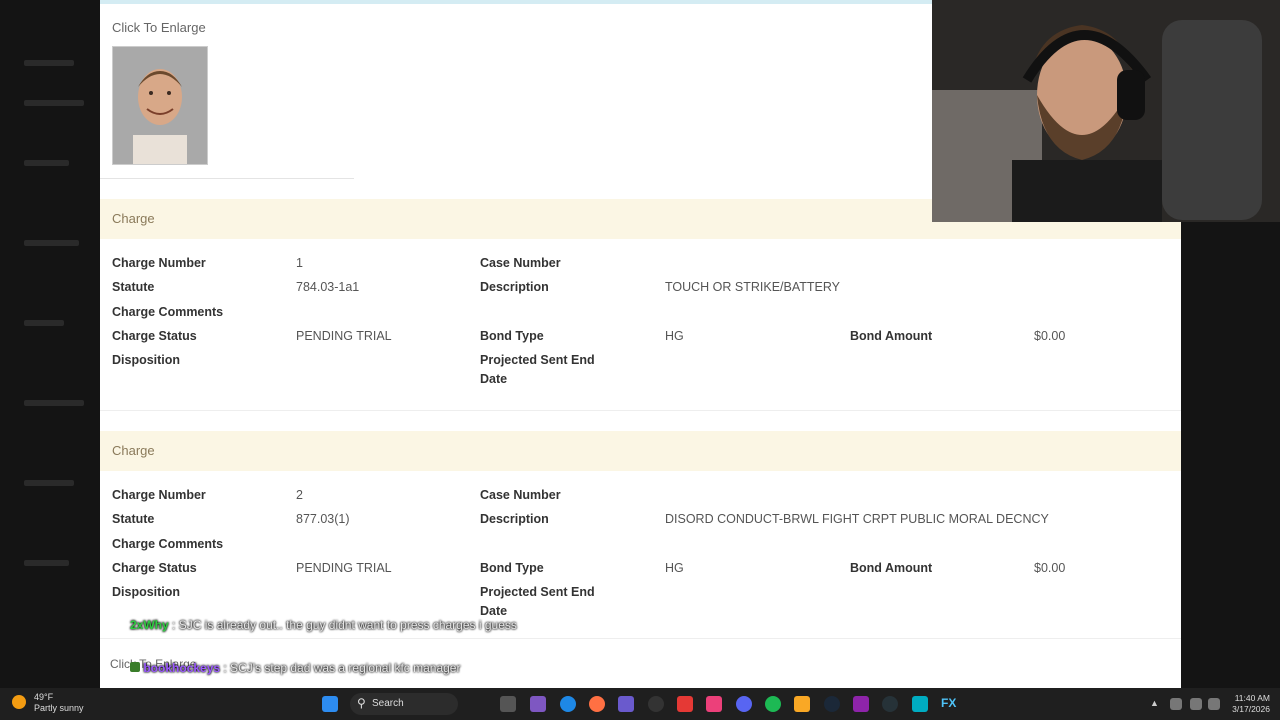  I want to click on person-photo-icon, so click(160, 105).